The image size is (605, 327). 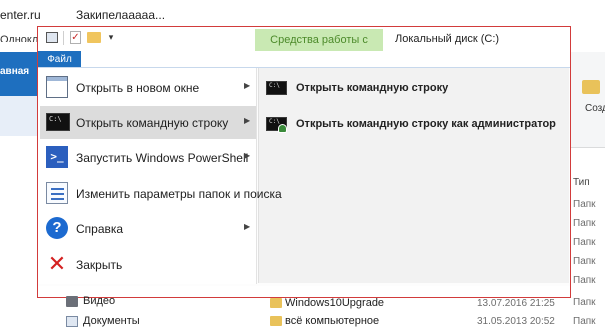 I want to click on submenu-item-open-command-prompt: C:\ Открыть командную строку, so click(x=414, y=89).